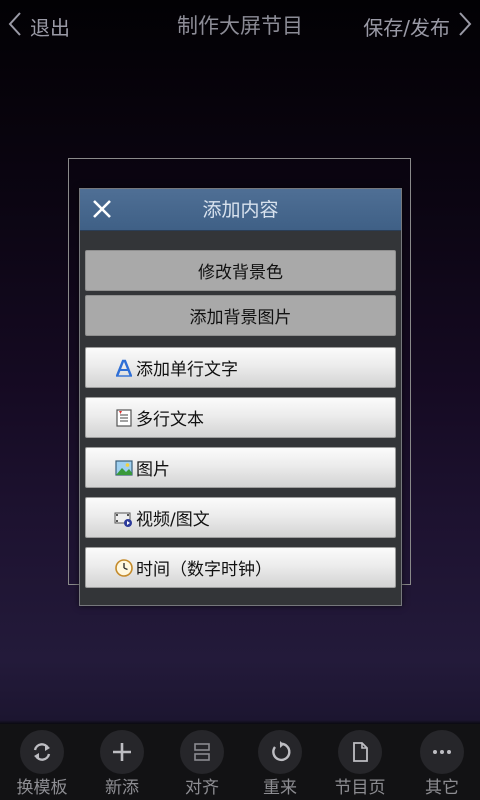 The image size is (480, 800). I want to click on align-icon, so click(202, 752).